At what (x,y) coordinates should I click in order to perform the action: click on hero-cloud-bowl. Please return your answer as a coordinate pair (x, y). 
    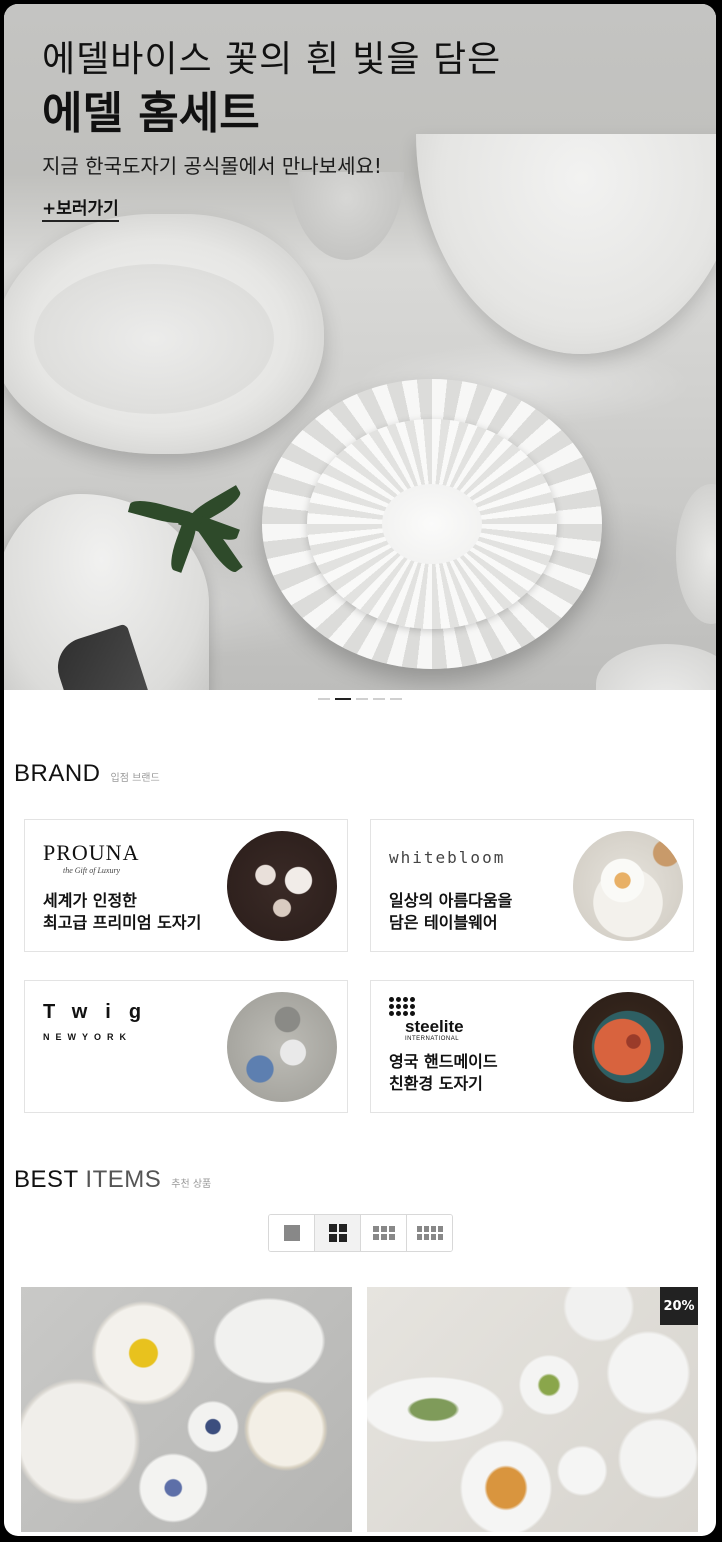
    Looking at the image, I should click on (164, 334).